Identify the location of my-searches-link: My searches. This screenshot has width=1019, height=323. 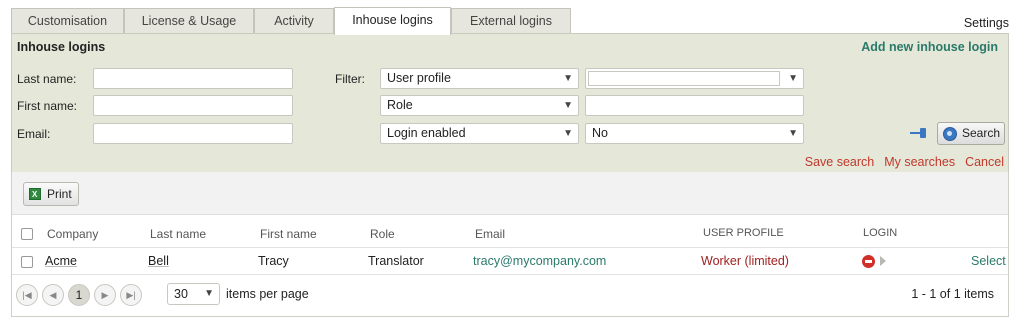
(919, 162).